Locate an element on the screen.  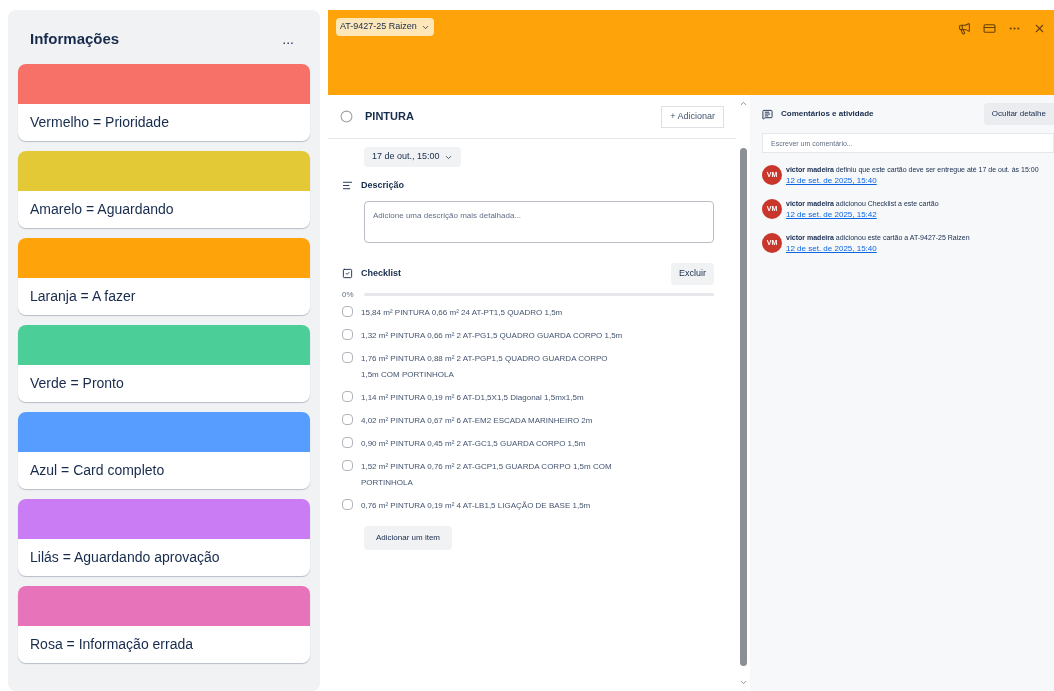
progress-percent: 0% is located at coordinates (348, 294).